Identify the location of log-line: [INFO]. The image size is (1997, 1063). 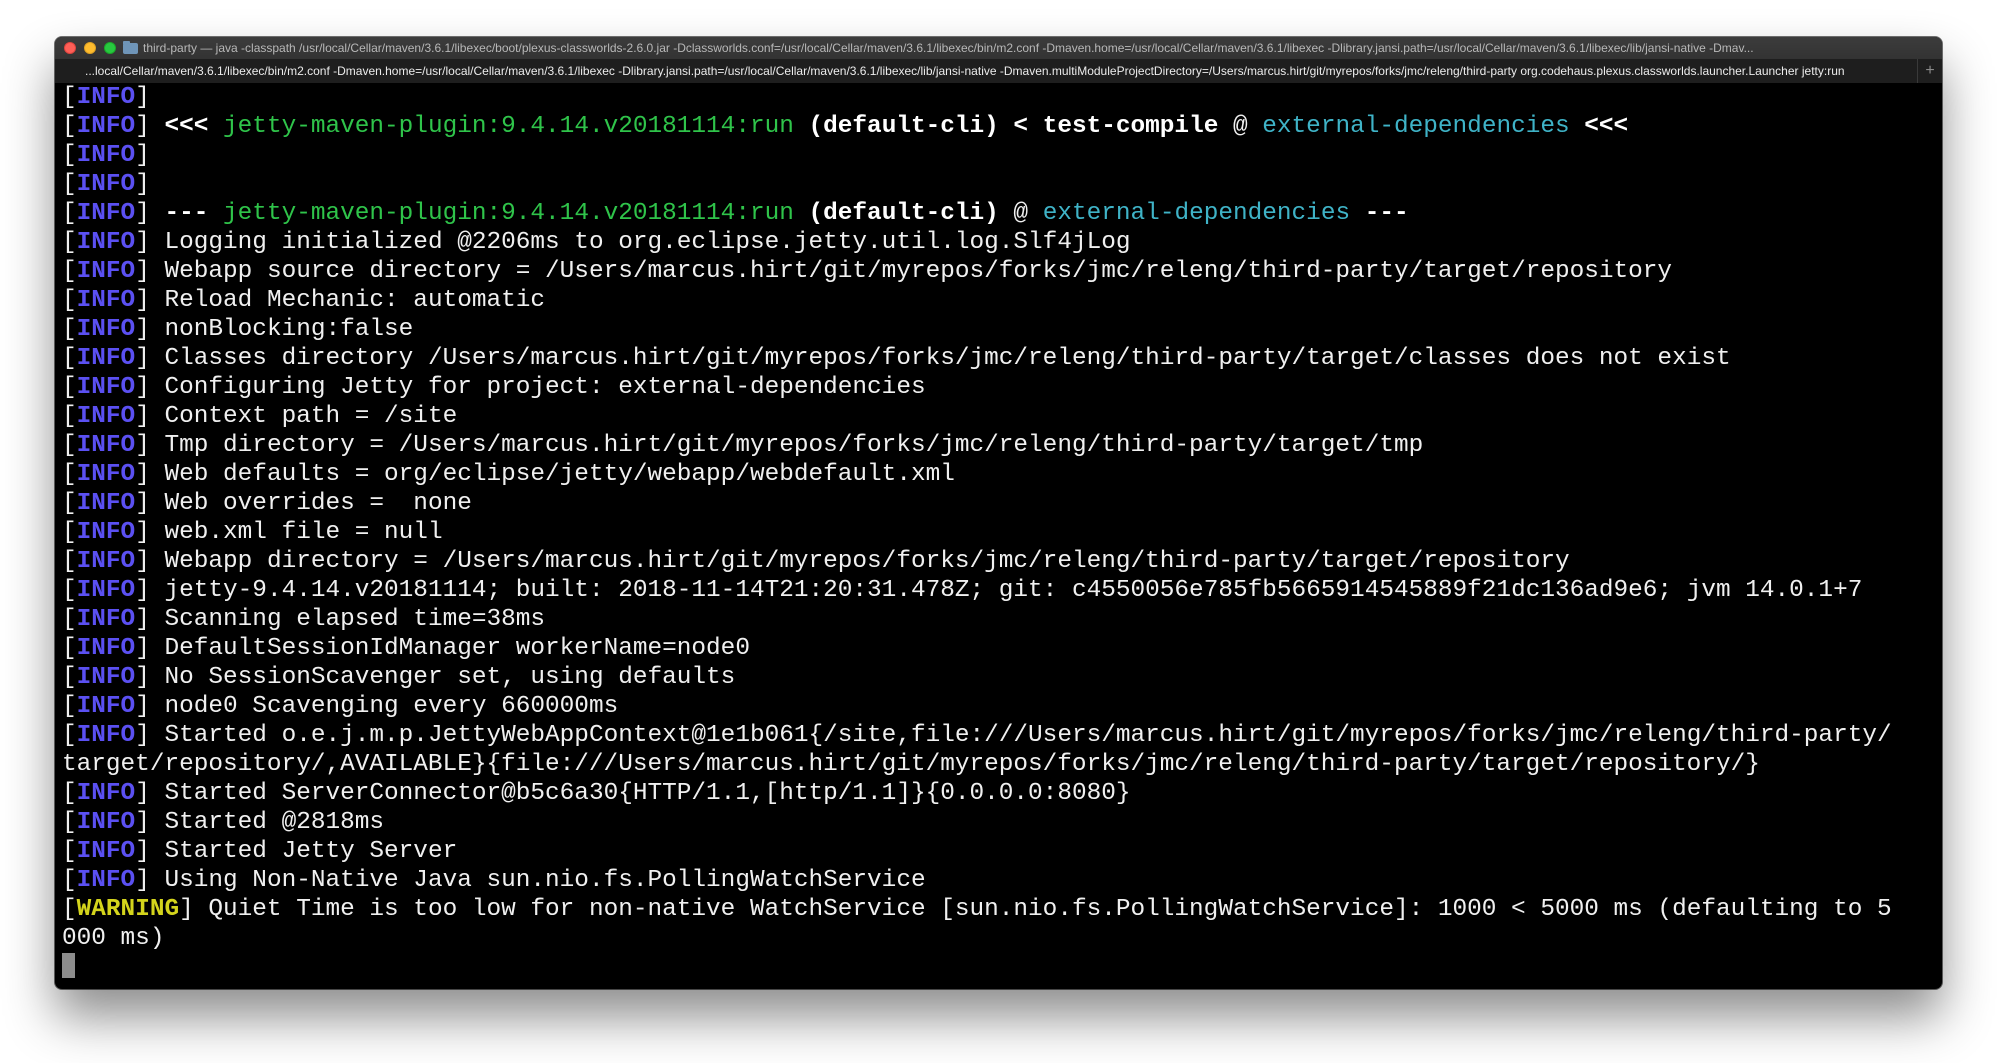
(1002, 155).